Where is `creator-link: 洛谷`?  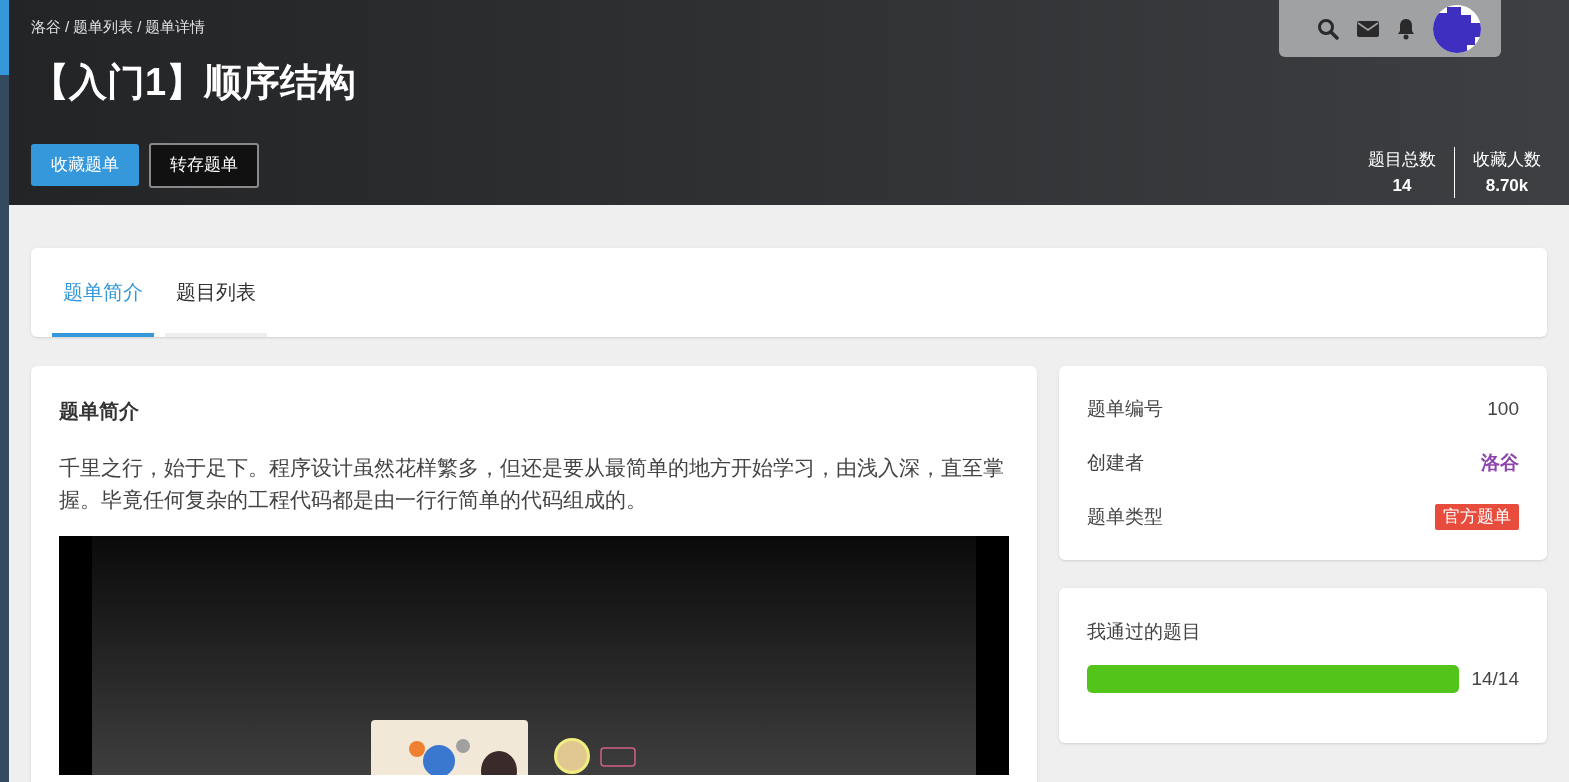
creator-link: 洛谷 is located at coordinates (1500, 463).